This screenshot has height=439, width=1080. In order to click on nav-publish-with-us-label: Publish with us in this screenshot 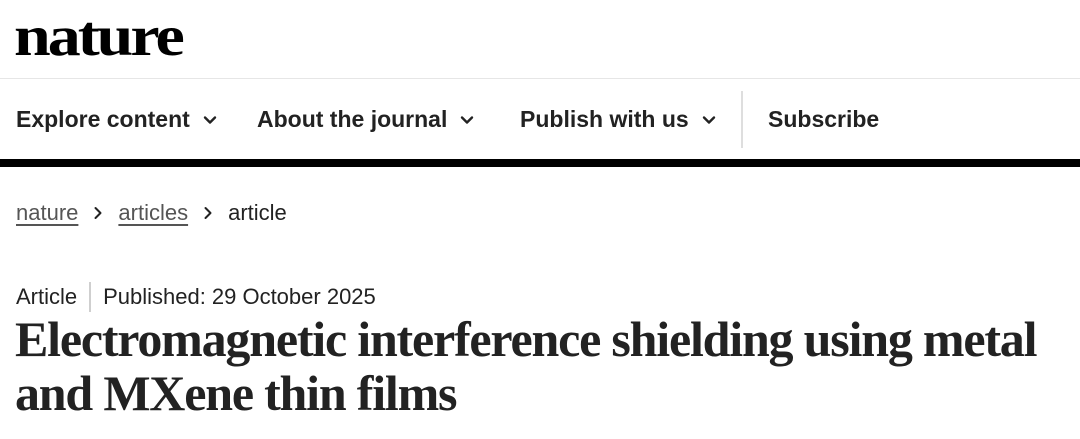, I will do `click(604, 119)`.